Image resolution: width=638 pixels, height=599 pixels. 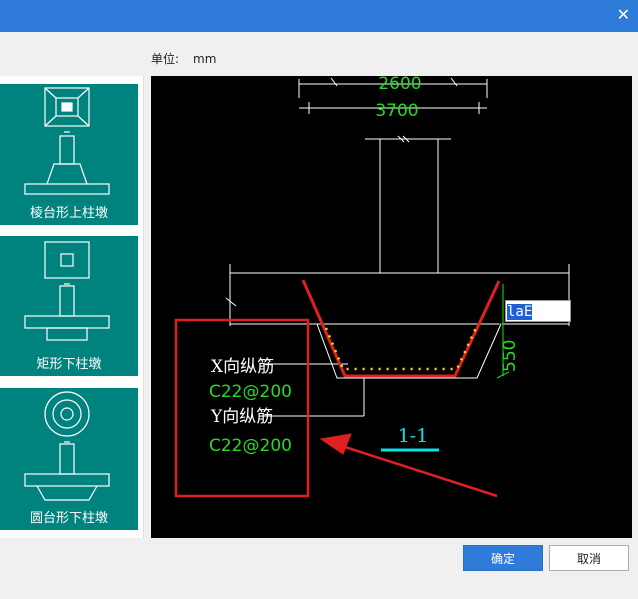 What do you see at coordinates (165, 59) in the screenshot?
I see `unit-label: 单位:` at bounding box center [165, 59].